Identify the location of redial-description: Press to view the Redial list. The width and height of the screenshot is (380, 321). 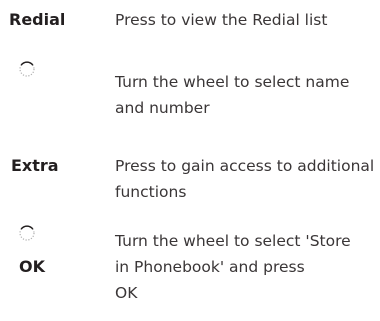
(221, 20).